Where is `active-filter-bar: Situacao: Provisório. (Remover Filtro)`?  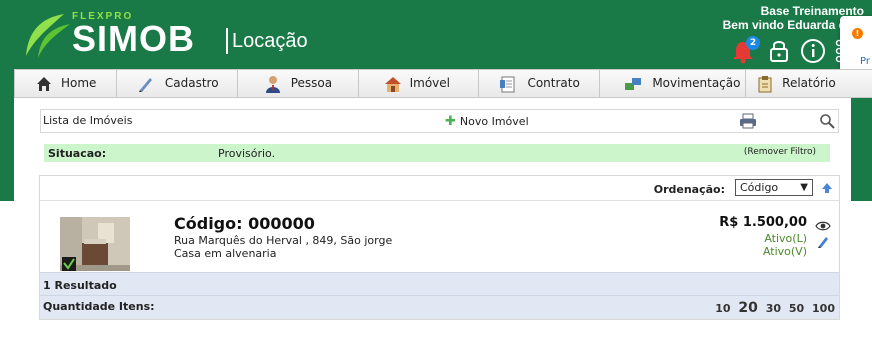 active-filter-bar: Situacao: Provisório. (Remover Filtro) is located at coordinates (437, 153).